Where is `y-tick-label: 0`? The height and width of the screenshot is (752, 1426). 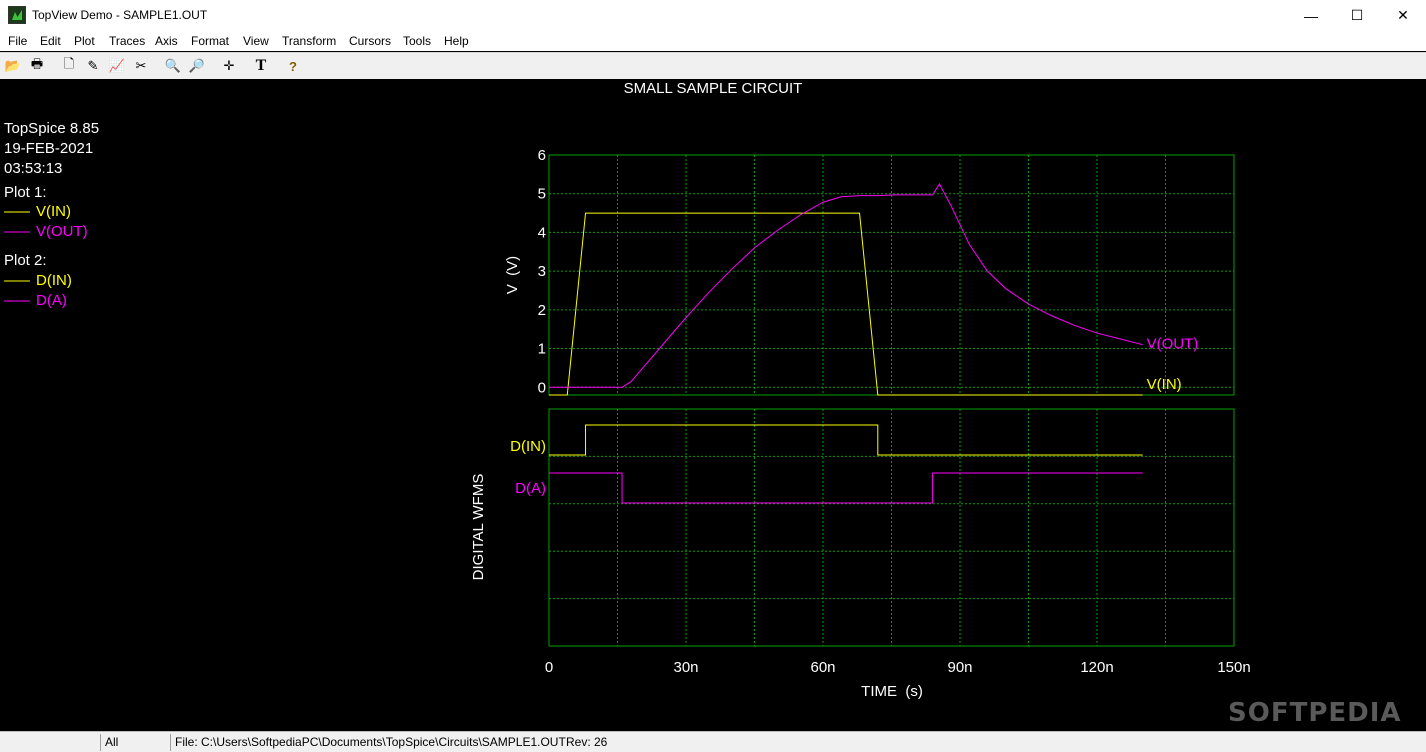 y-tick-label: 0 is located at coordinates (542, 387).